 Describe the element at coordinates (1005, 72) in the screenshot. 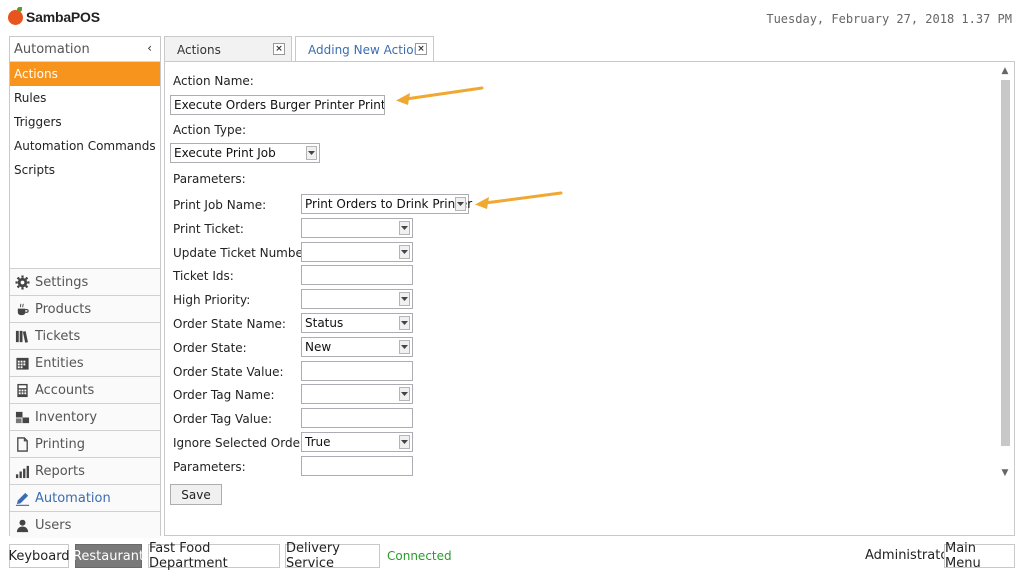

I see `scroll-up-icon: ▲` at that location.